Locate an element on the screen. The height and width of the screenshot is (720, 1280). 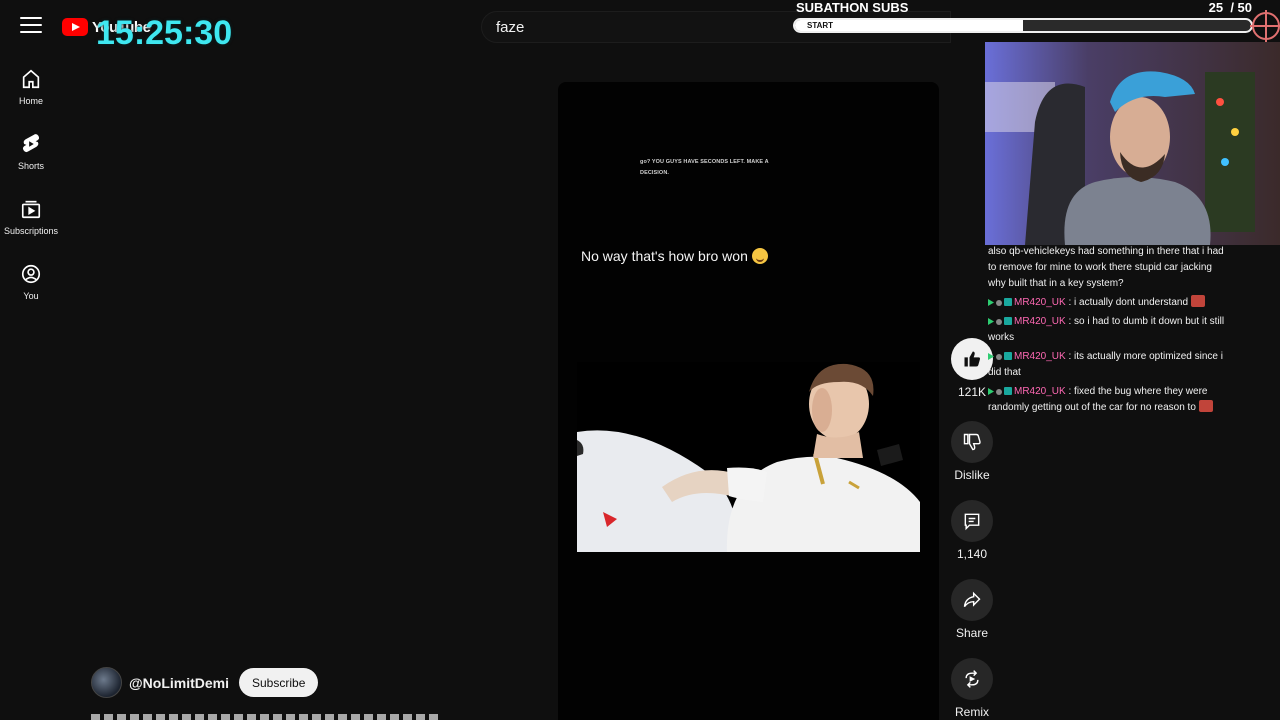
comments-button: 1,140 is located at coordinates (972, 530).